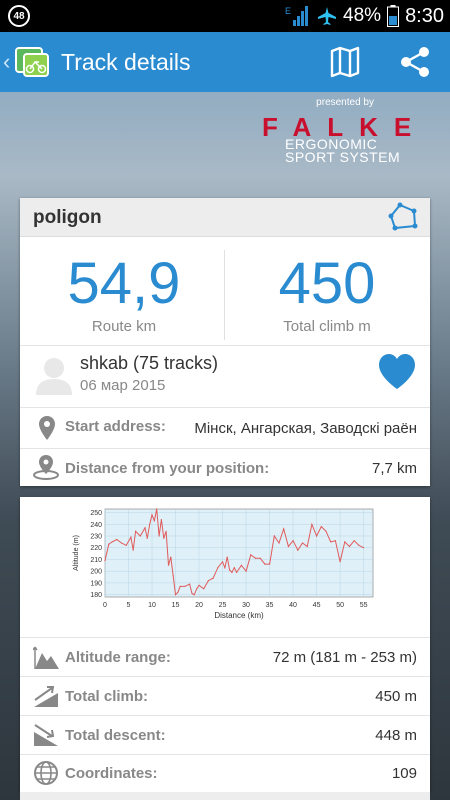 The image size is (450, 800). What do you see at coordinates (126, 62) in the screenshot?
I see `page-title: Track details` at bounding box center [126, 62].